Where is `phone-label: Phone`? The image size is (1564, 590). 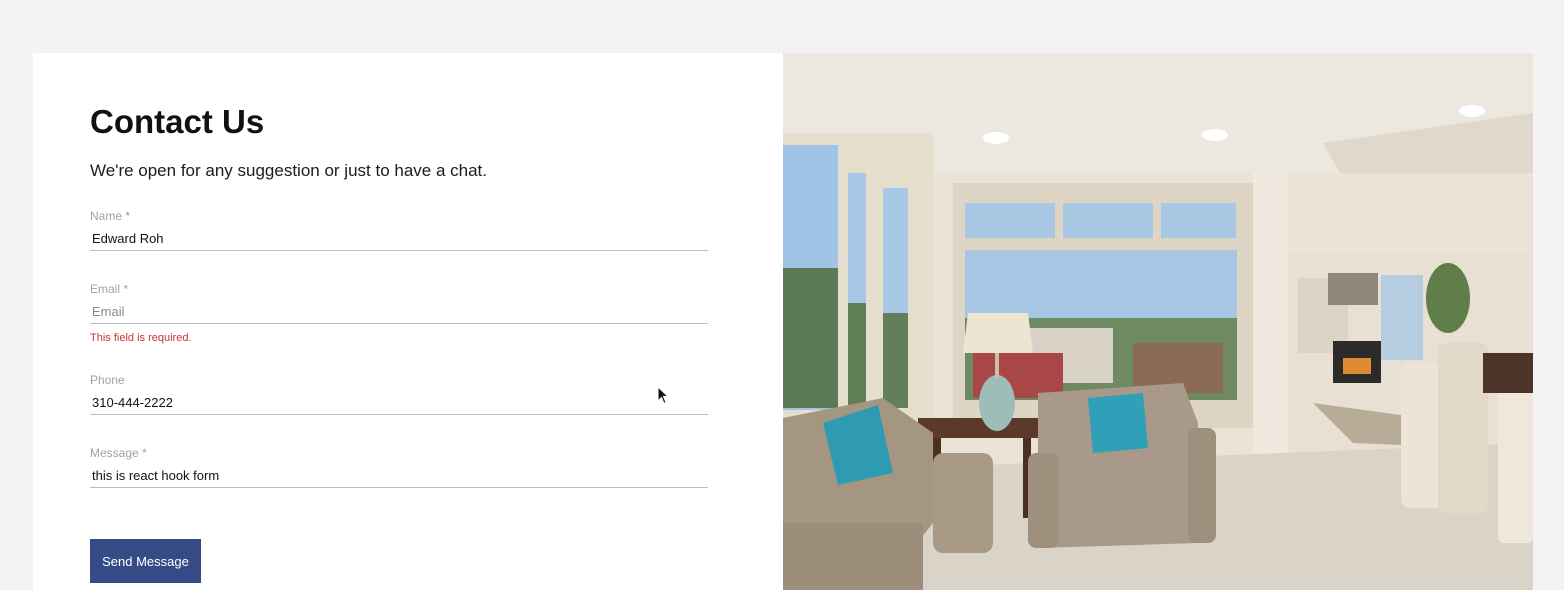 phone-label: Phone is located at coordinates (107, 380).